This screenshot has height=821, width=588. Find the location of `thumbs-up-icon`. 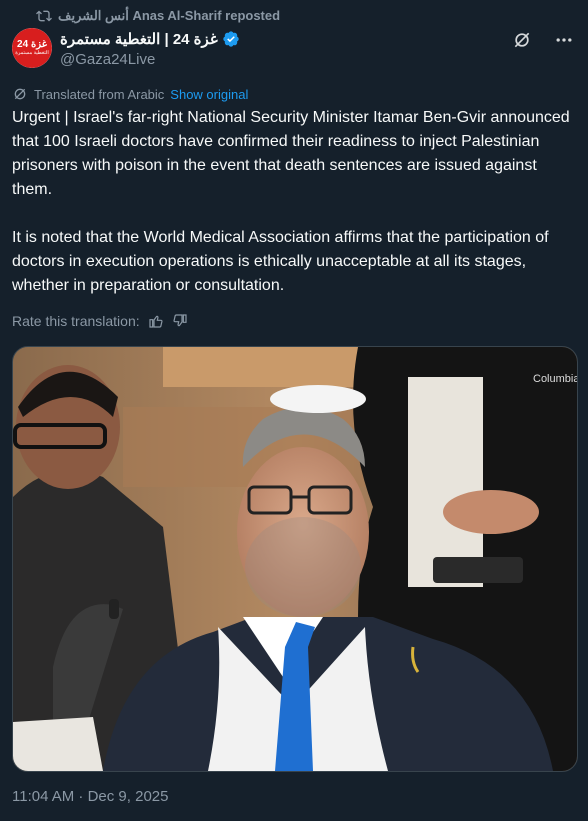

thumbs-up-icon is located at coordinates (156, 321).